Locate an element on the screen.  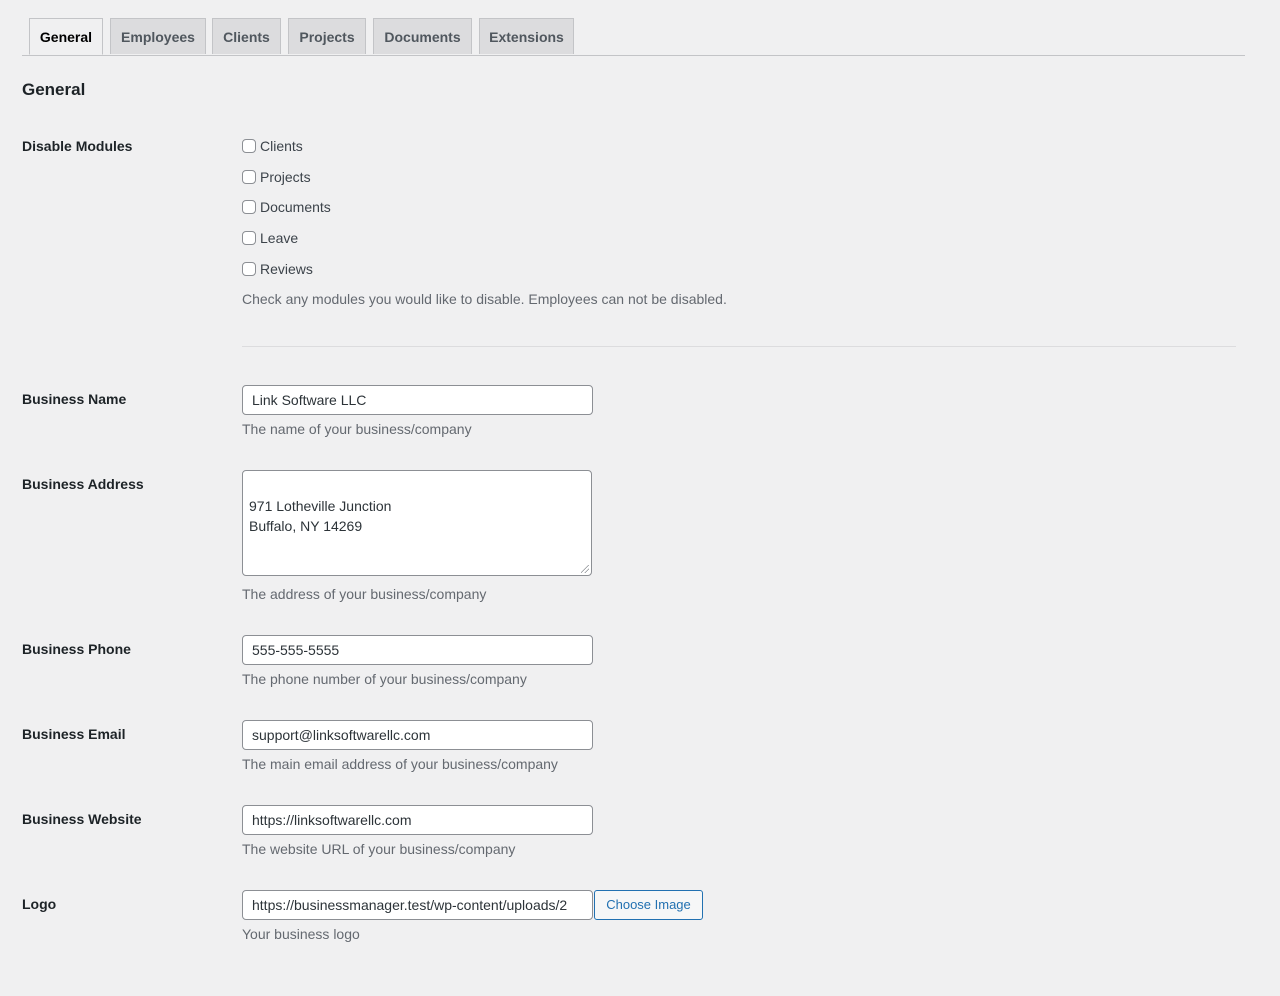
checkbox-label: Projects is located at coordinates (285, 177).